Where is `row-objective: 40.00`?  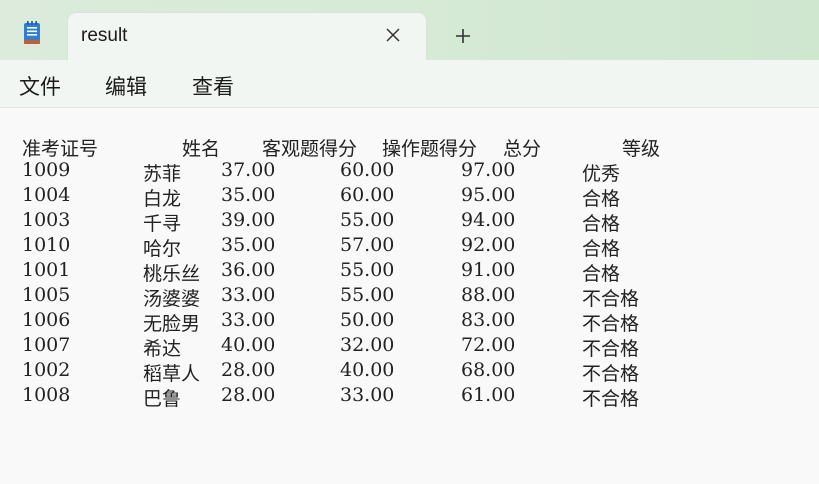 row-objective: 40.00 is located at coordinates (248, 345).